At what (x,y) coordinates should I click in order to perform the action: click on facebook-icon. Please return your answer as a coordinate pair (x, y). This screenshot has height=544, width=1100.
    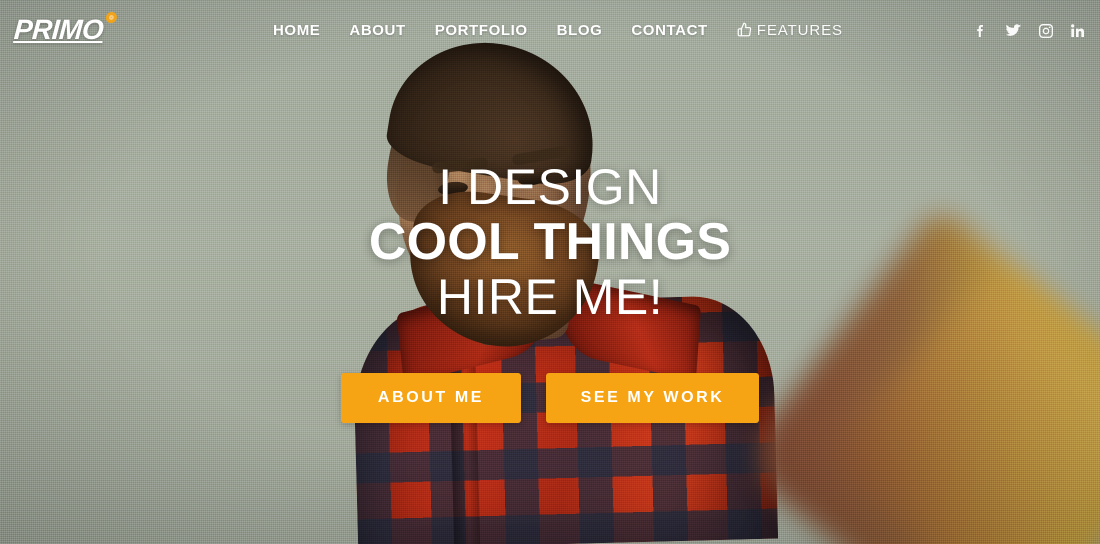
    Looking at the image, I should click on (980, 30).